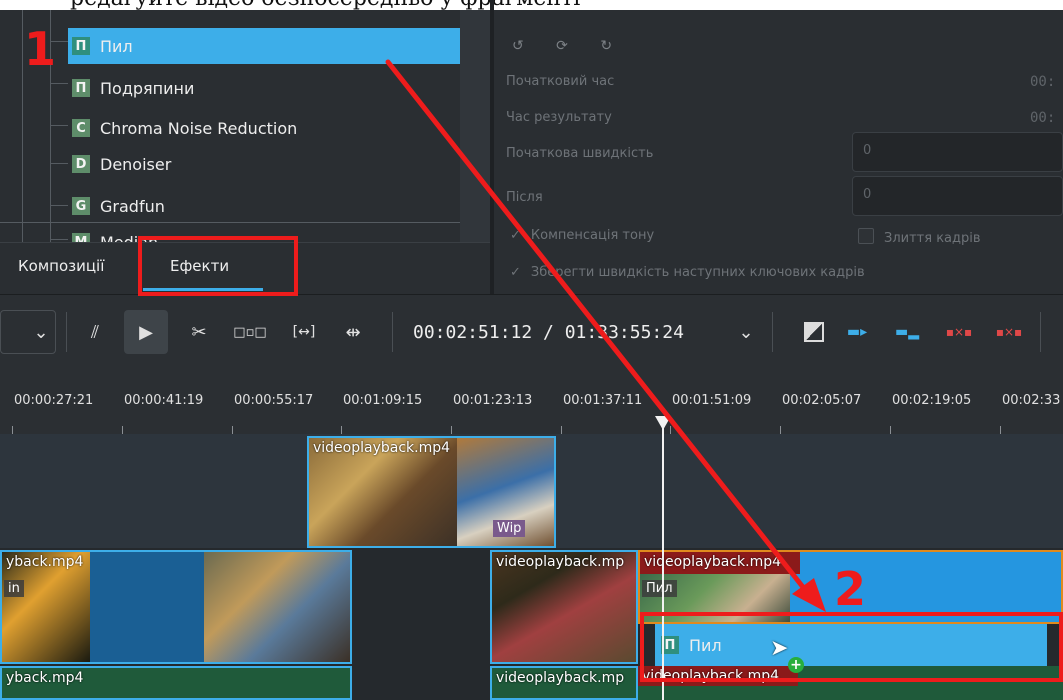  I want to click on effects-panel-scrollbar, so click(475, 126).